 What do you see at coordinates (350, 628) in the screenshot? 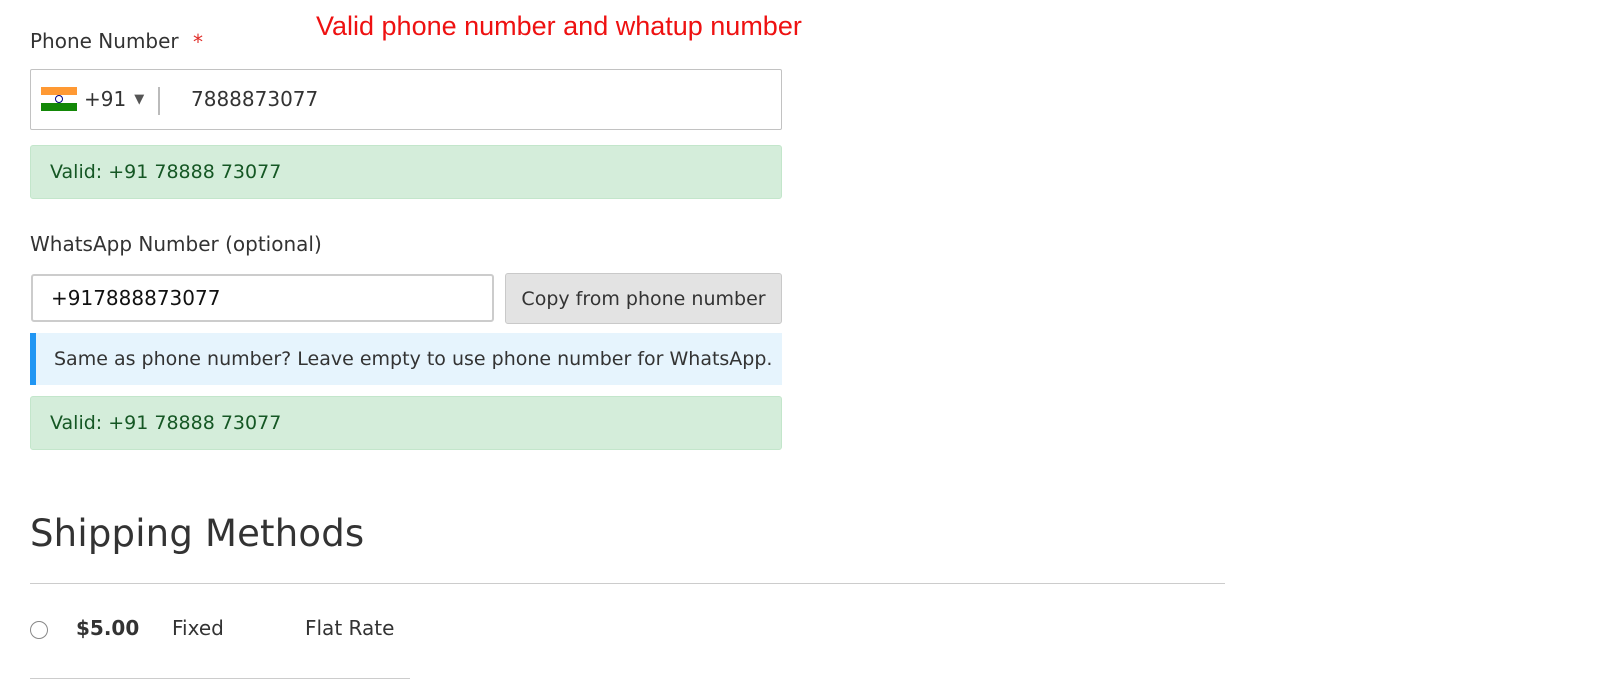
I see `shipping-carrier-title: Flat Rate` at bounding box center [350, 628].